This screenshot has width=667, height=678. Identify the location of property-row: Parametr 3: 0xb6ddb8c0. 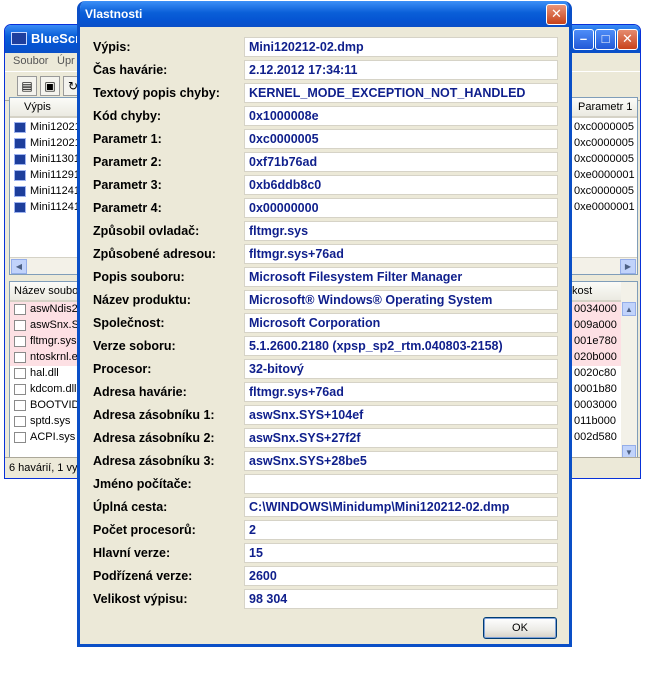
(325, 185).